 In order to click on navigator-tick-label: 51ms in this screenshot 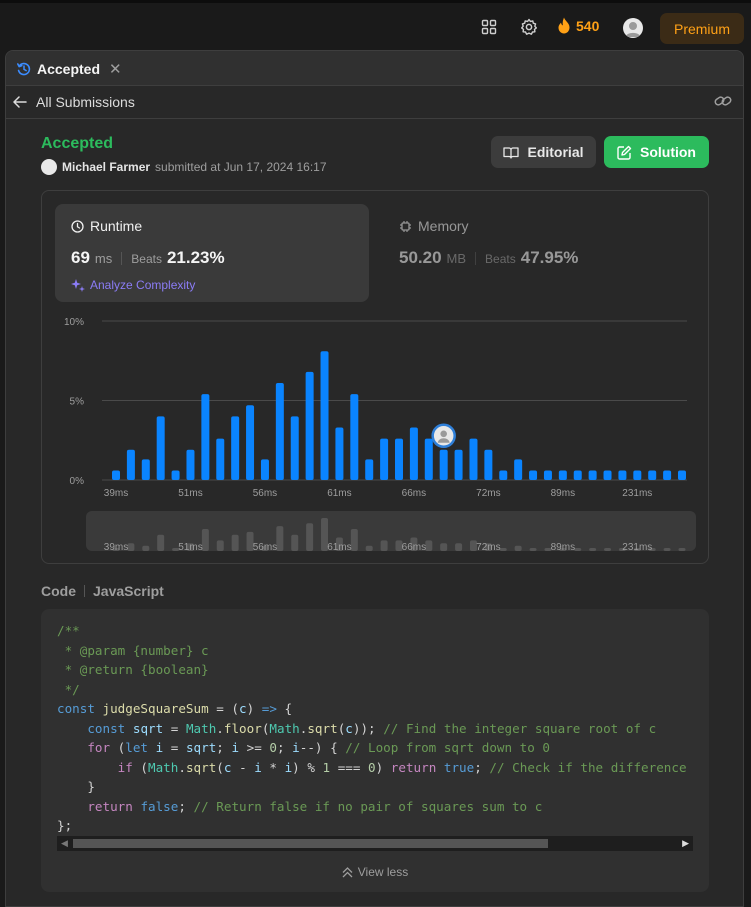, I will do `click(190, 547)`.